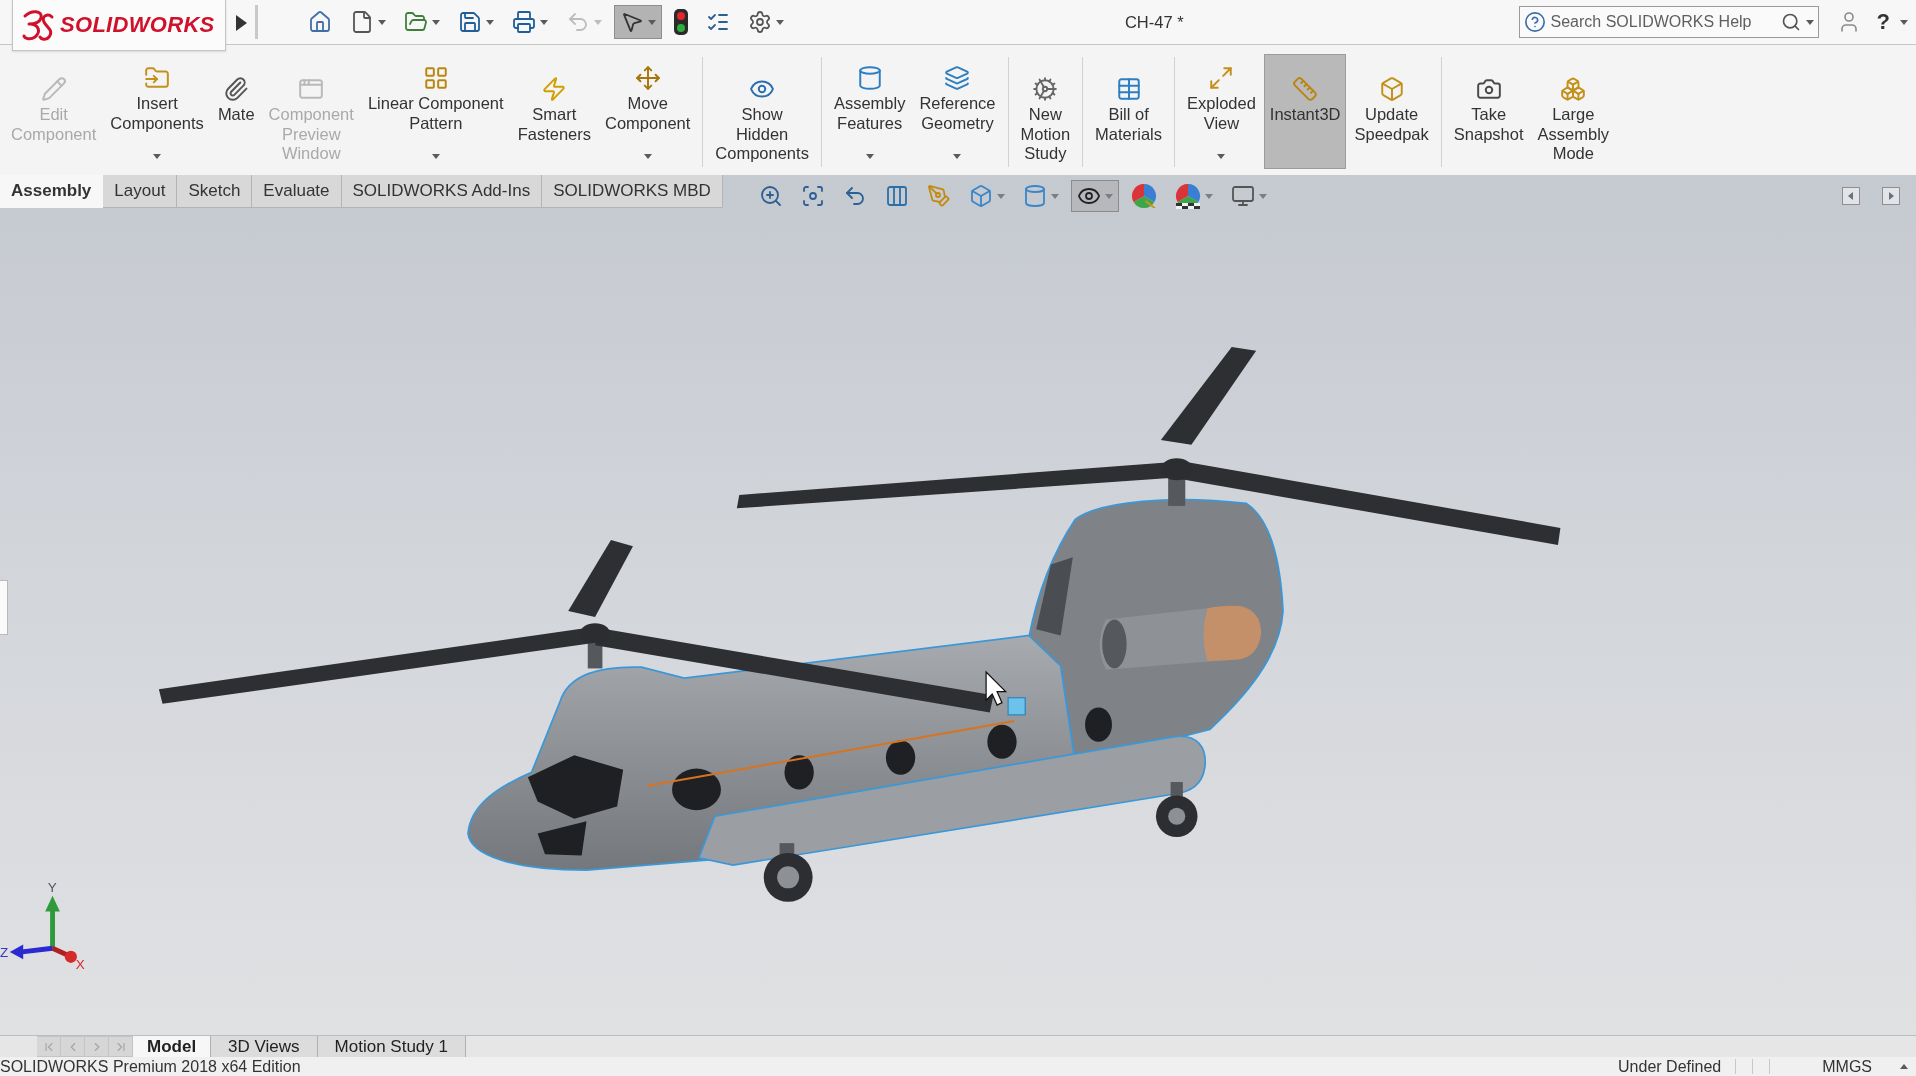 The width and height of the screenshot is (1916, 1076). I want to click on ribbon-button: Assembly Features, so click(869, 111).